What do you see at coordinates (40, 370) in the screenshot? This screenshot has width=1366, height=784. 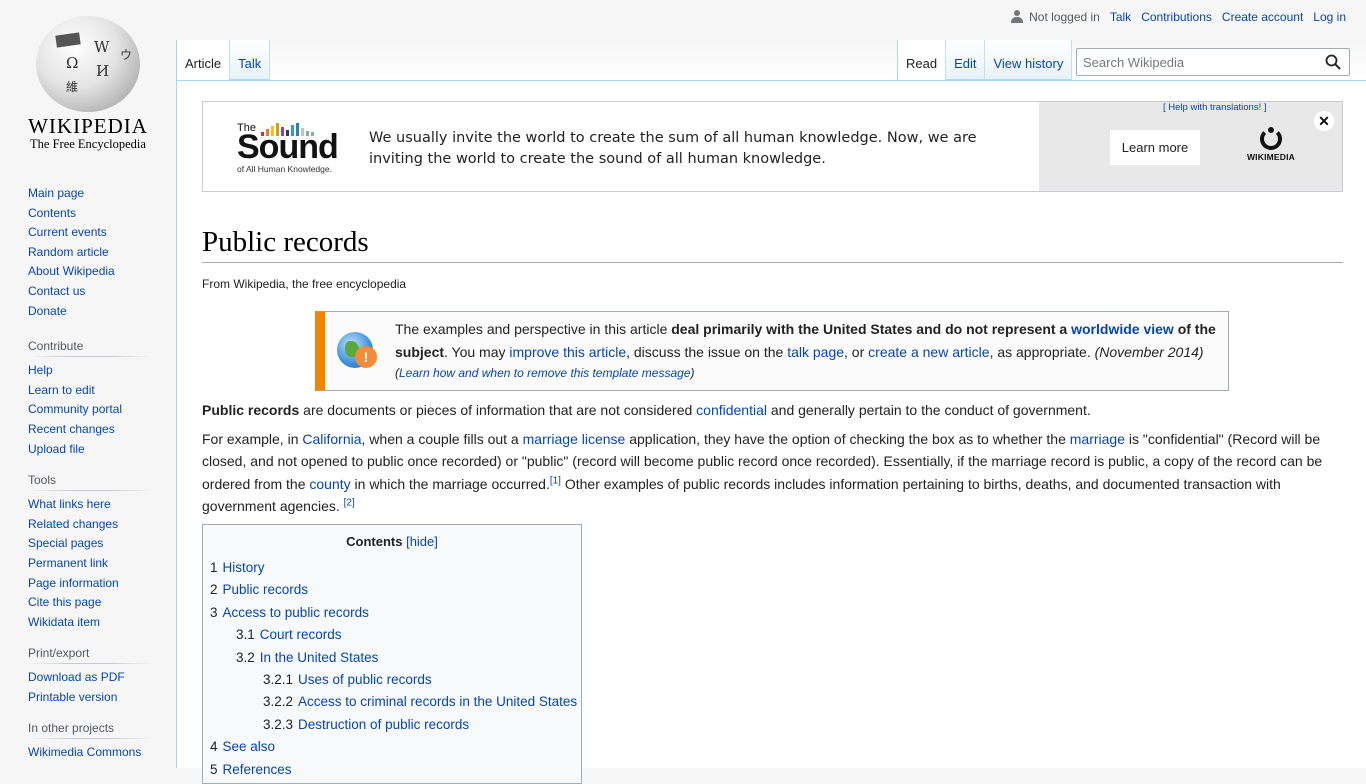 I see `sidebar-item-help: Help` at bounding box center [40, 370].